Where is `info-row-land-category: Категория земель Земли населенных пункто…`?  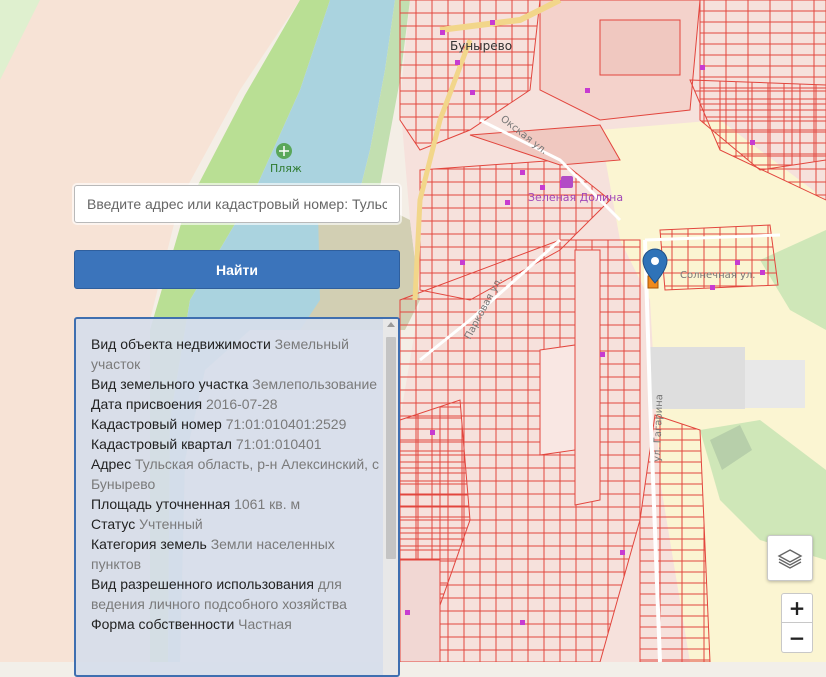
info-row-land-category: Категория земель Земли населенных пункто… is located at coordinates (213, 554).